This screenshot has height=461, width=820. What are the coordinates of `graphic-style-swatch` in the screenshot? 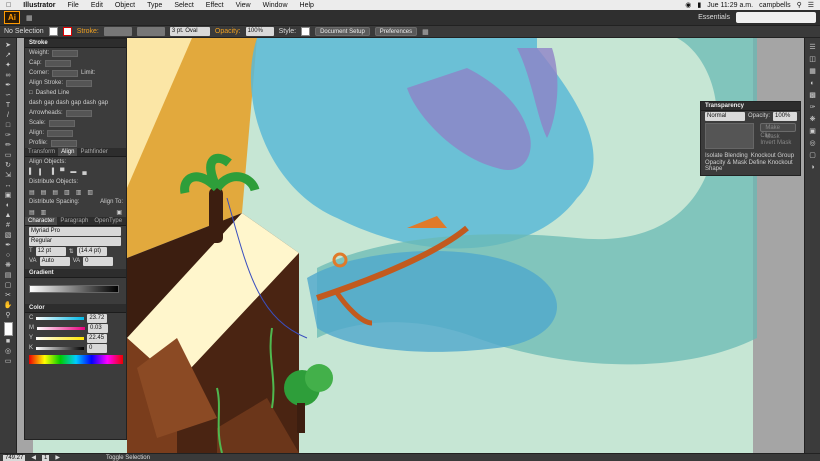 It's located at (306, 31).